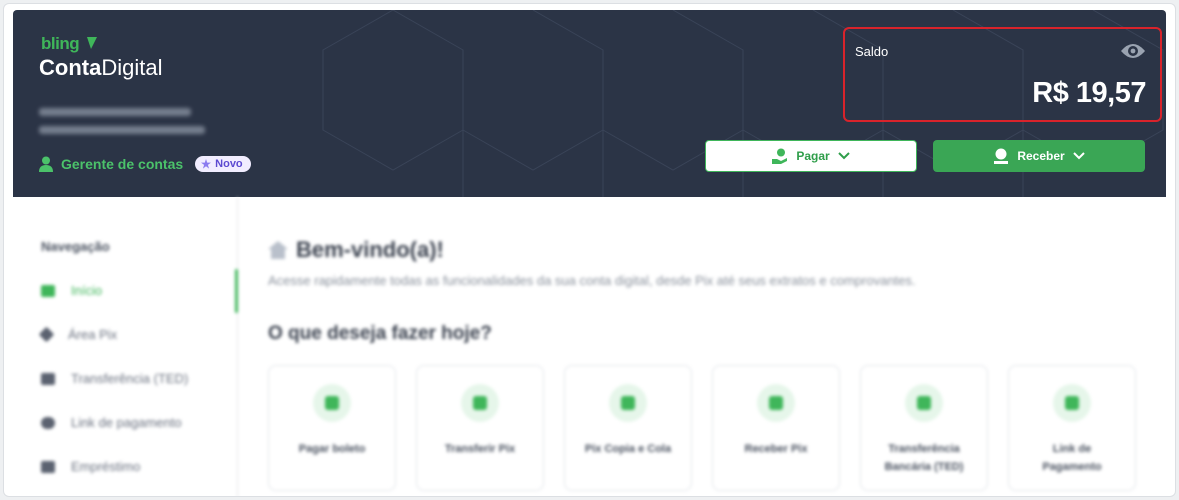 This screenshot has width=1179, height=500. Describe the element at coordinates (776, 428) in the screenshot. I see `card-receber-pix: Receber Pix` at that location.